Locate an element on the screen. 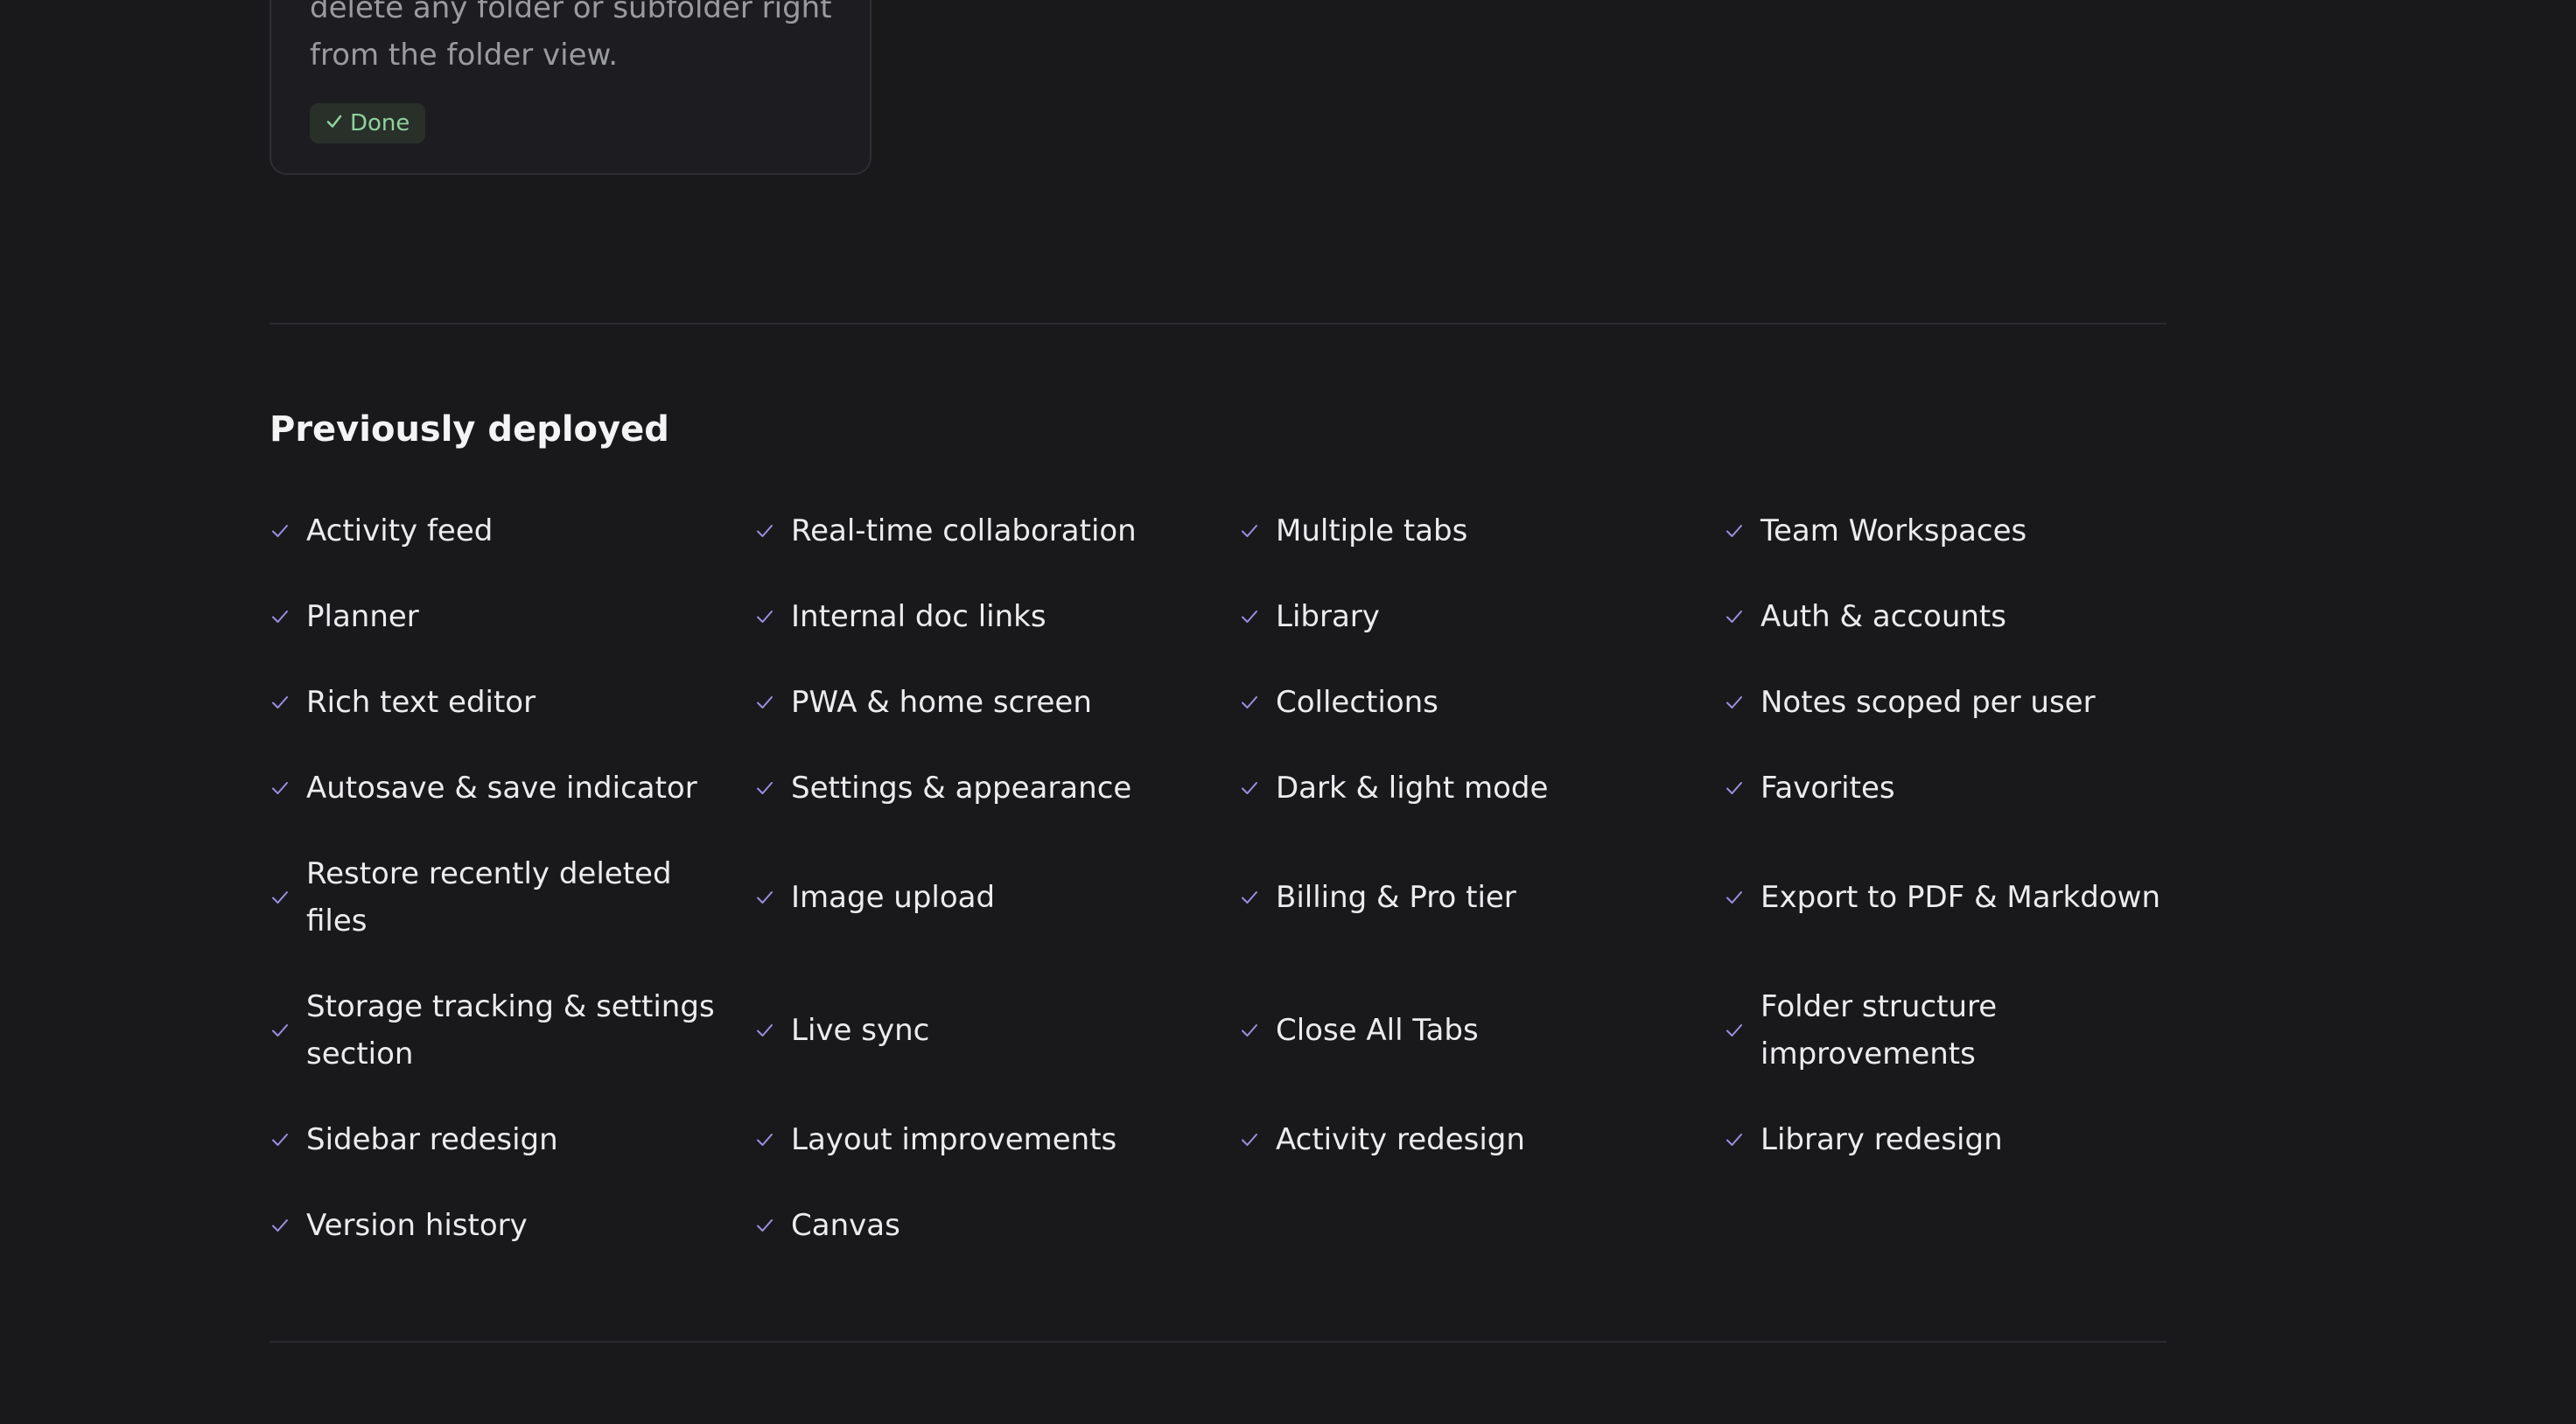  deployed-feature-label: Restore recently deleted files is located at coordinates (489, 897).